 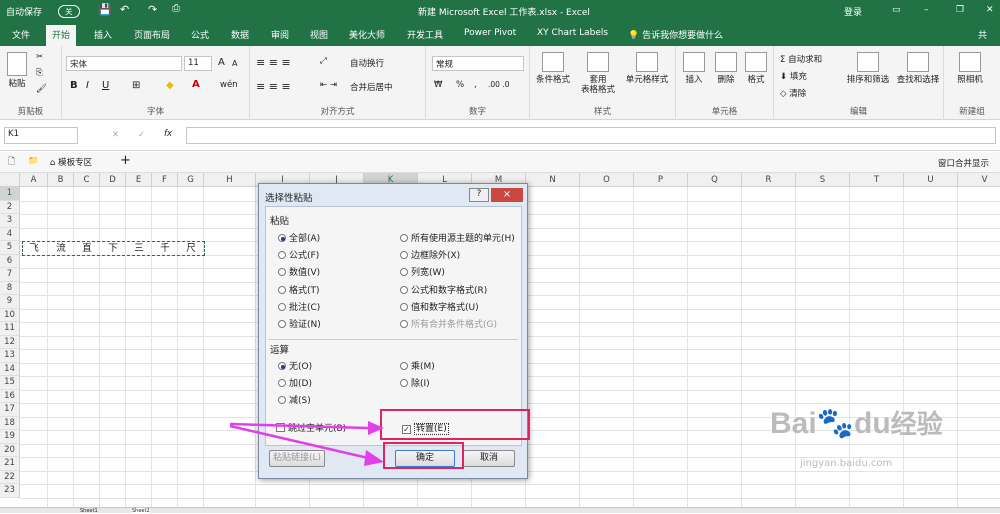 I want to click on row-header-2: 2, so click(x=10, y=207).